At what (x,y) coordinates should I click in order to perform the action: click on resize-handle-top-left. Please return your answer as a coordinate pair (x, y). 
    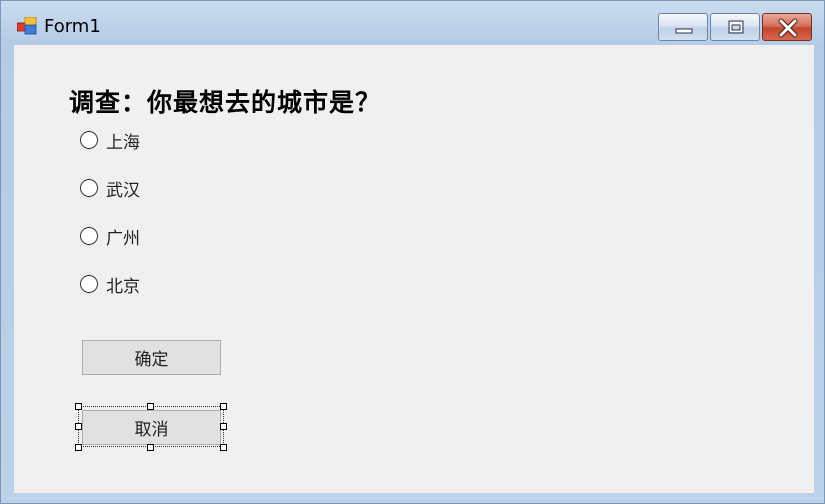
    Looking at the image, I should click on (78, 406).